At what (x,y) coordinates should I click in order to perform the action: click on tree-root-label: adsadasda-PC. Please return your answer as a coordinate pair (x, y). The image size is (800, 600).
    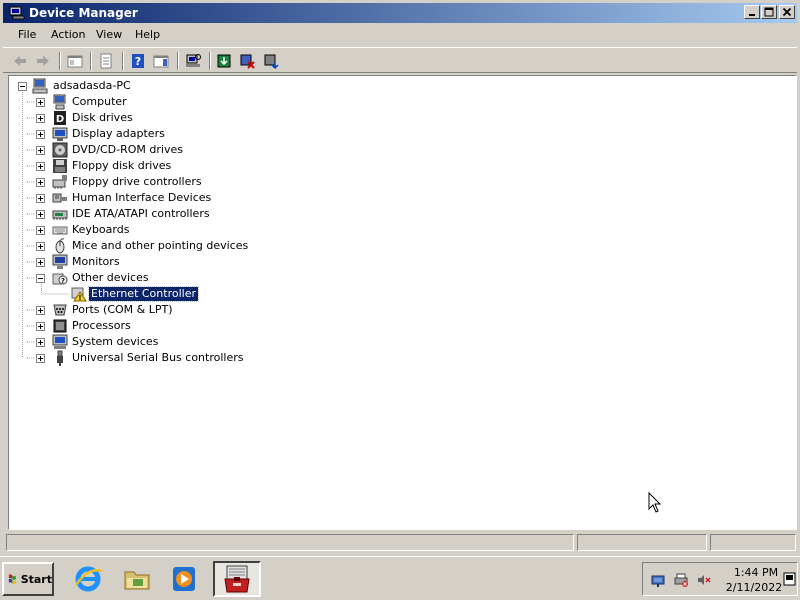
    Looking at the image, I should click on (92, 85).